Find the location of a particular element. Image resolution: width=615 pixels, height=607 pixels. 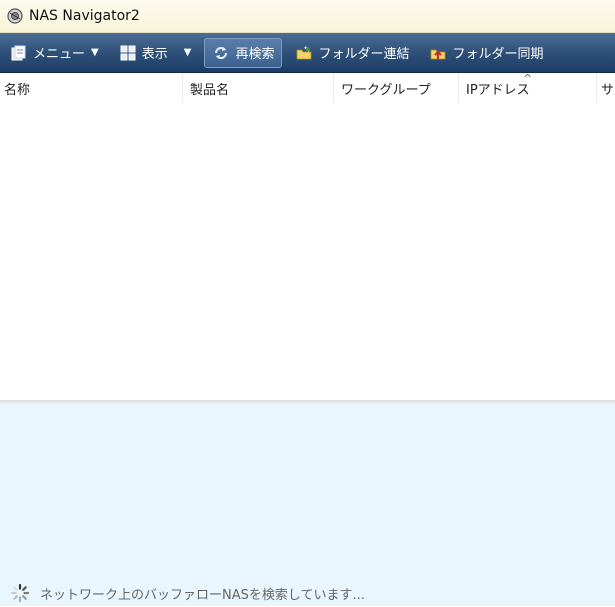

folder-link-icon is located at coordinates (304, 53).